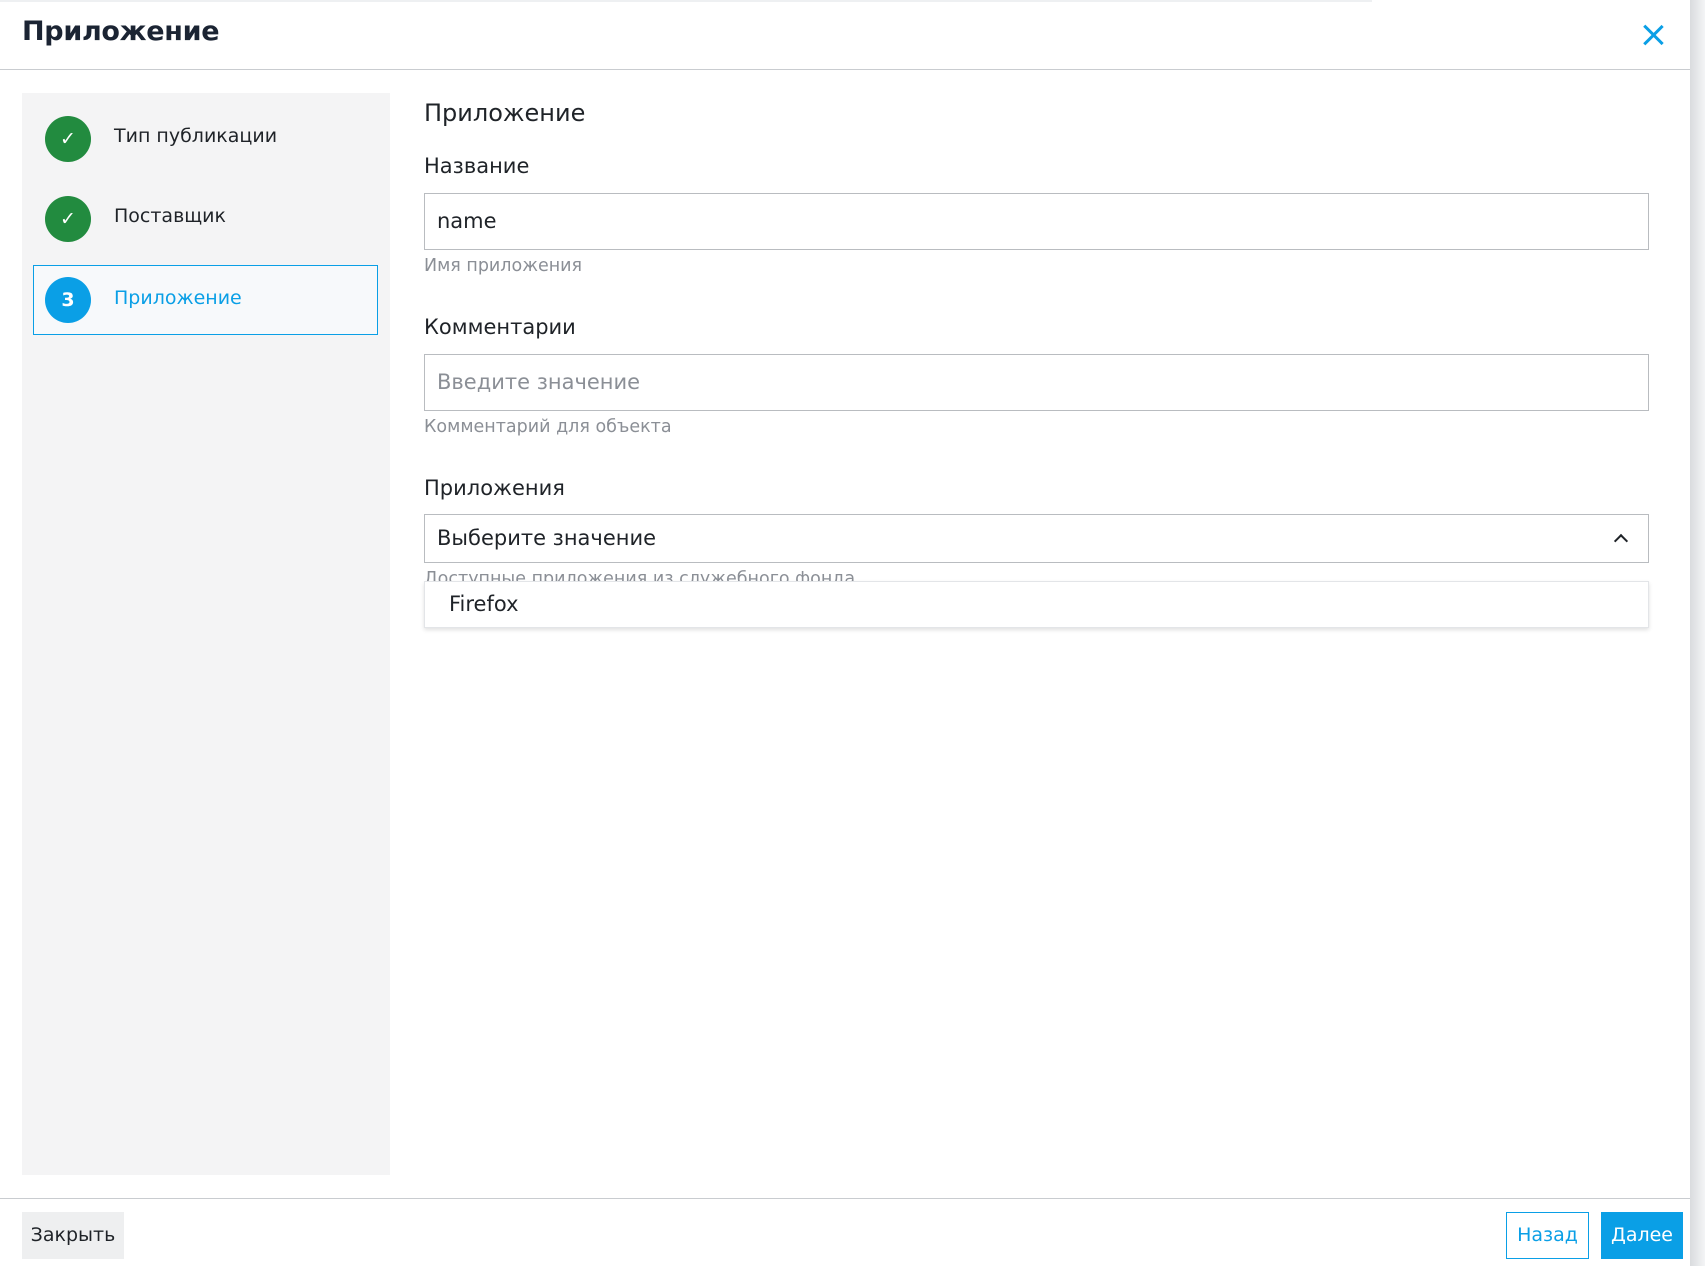  What do you see at coordinates (494, 488) in the screenshot?
I see `apps-label: Приложения` at bounding box center [494, 488].